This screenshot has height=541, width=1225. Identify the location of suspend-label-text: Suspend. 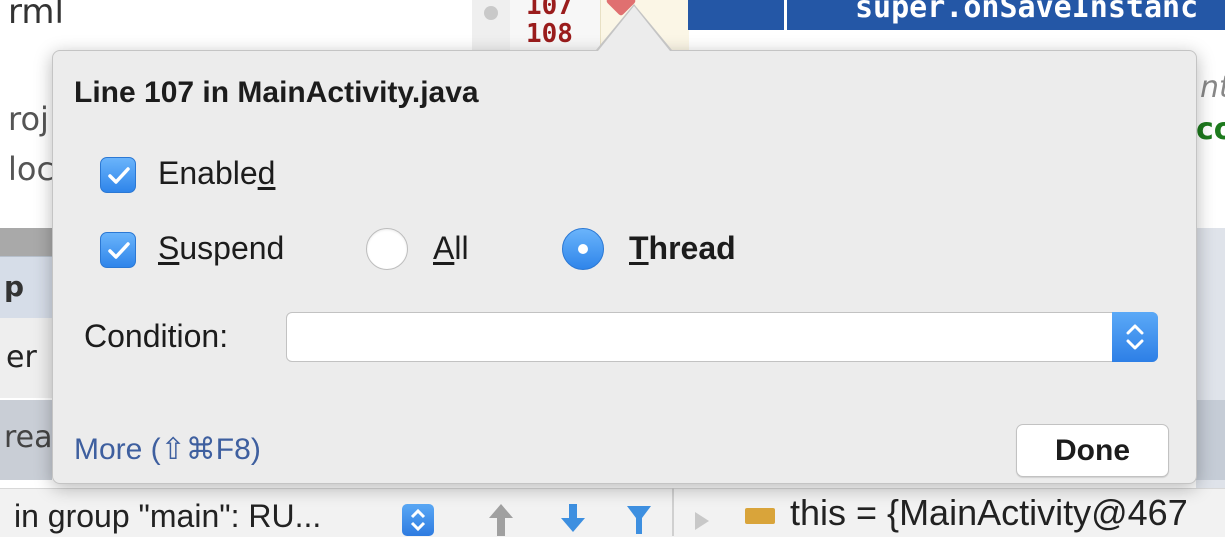
(221, 248).